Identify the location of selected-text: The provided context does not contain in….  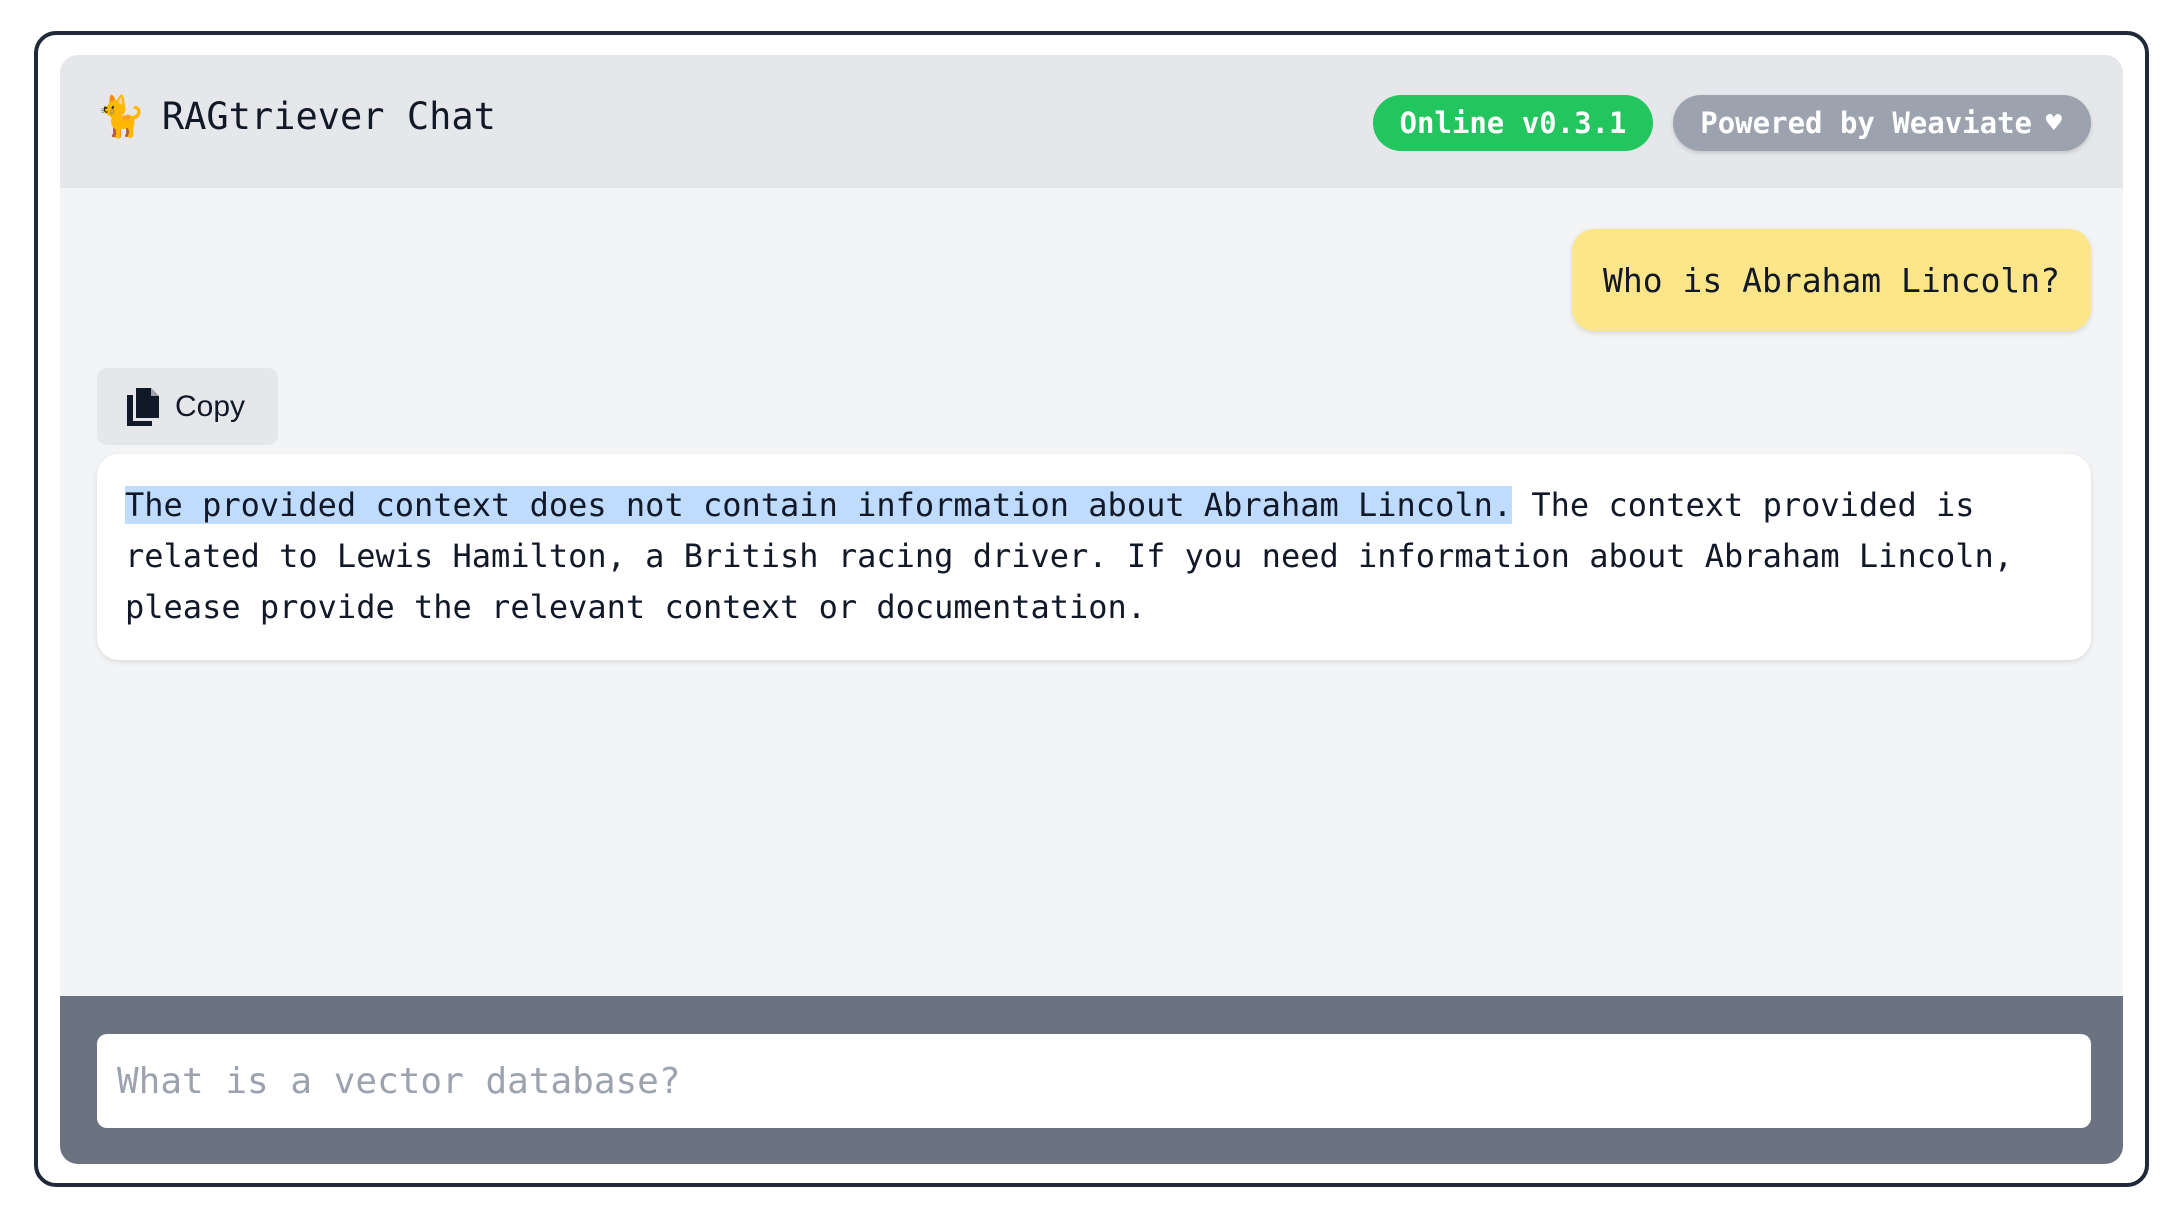
(819, 505).